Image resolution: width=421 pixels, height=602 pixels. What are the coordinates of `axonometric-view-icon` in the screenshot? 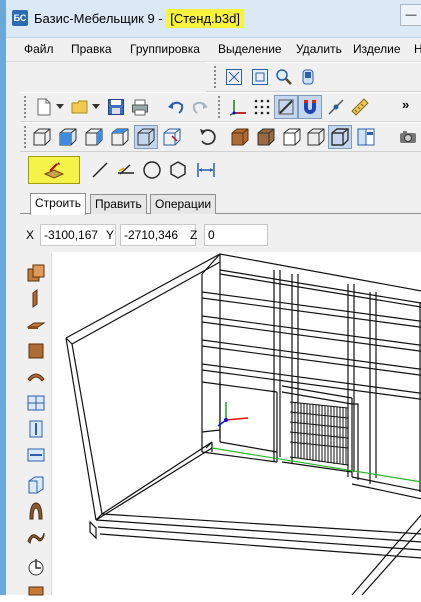 It's located at (172, 137).